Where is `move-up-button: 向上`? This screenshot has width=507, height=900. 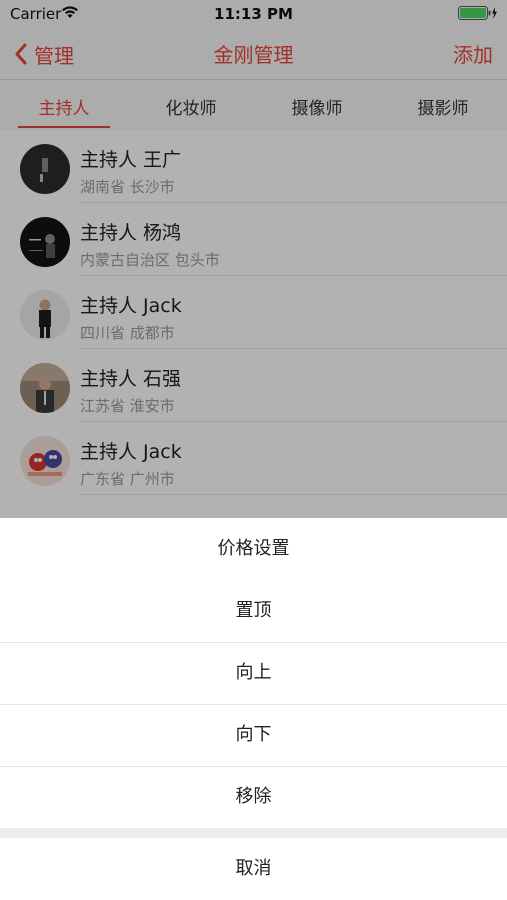
move-up-button: 向上 is located at coordinates (253, 673).